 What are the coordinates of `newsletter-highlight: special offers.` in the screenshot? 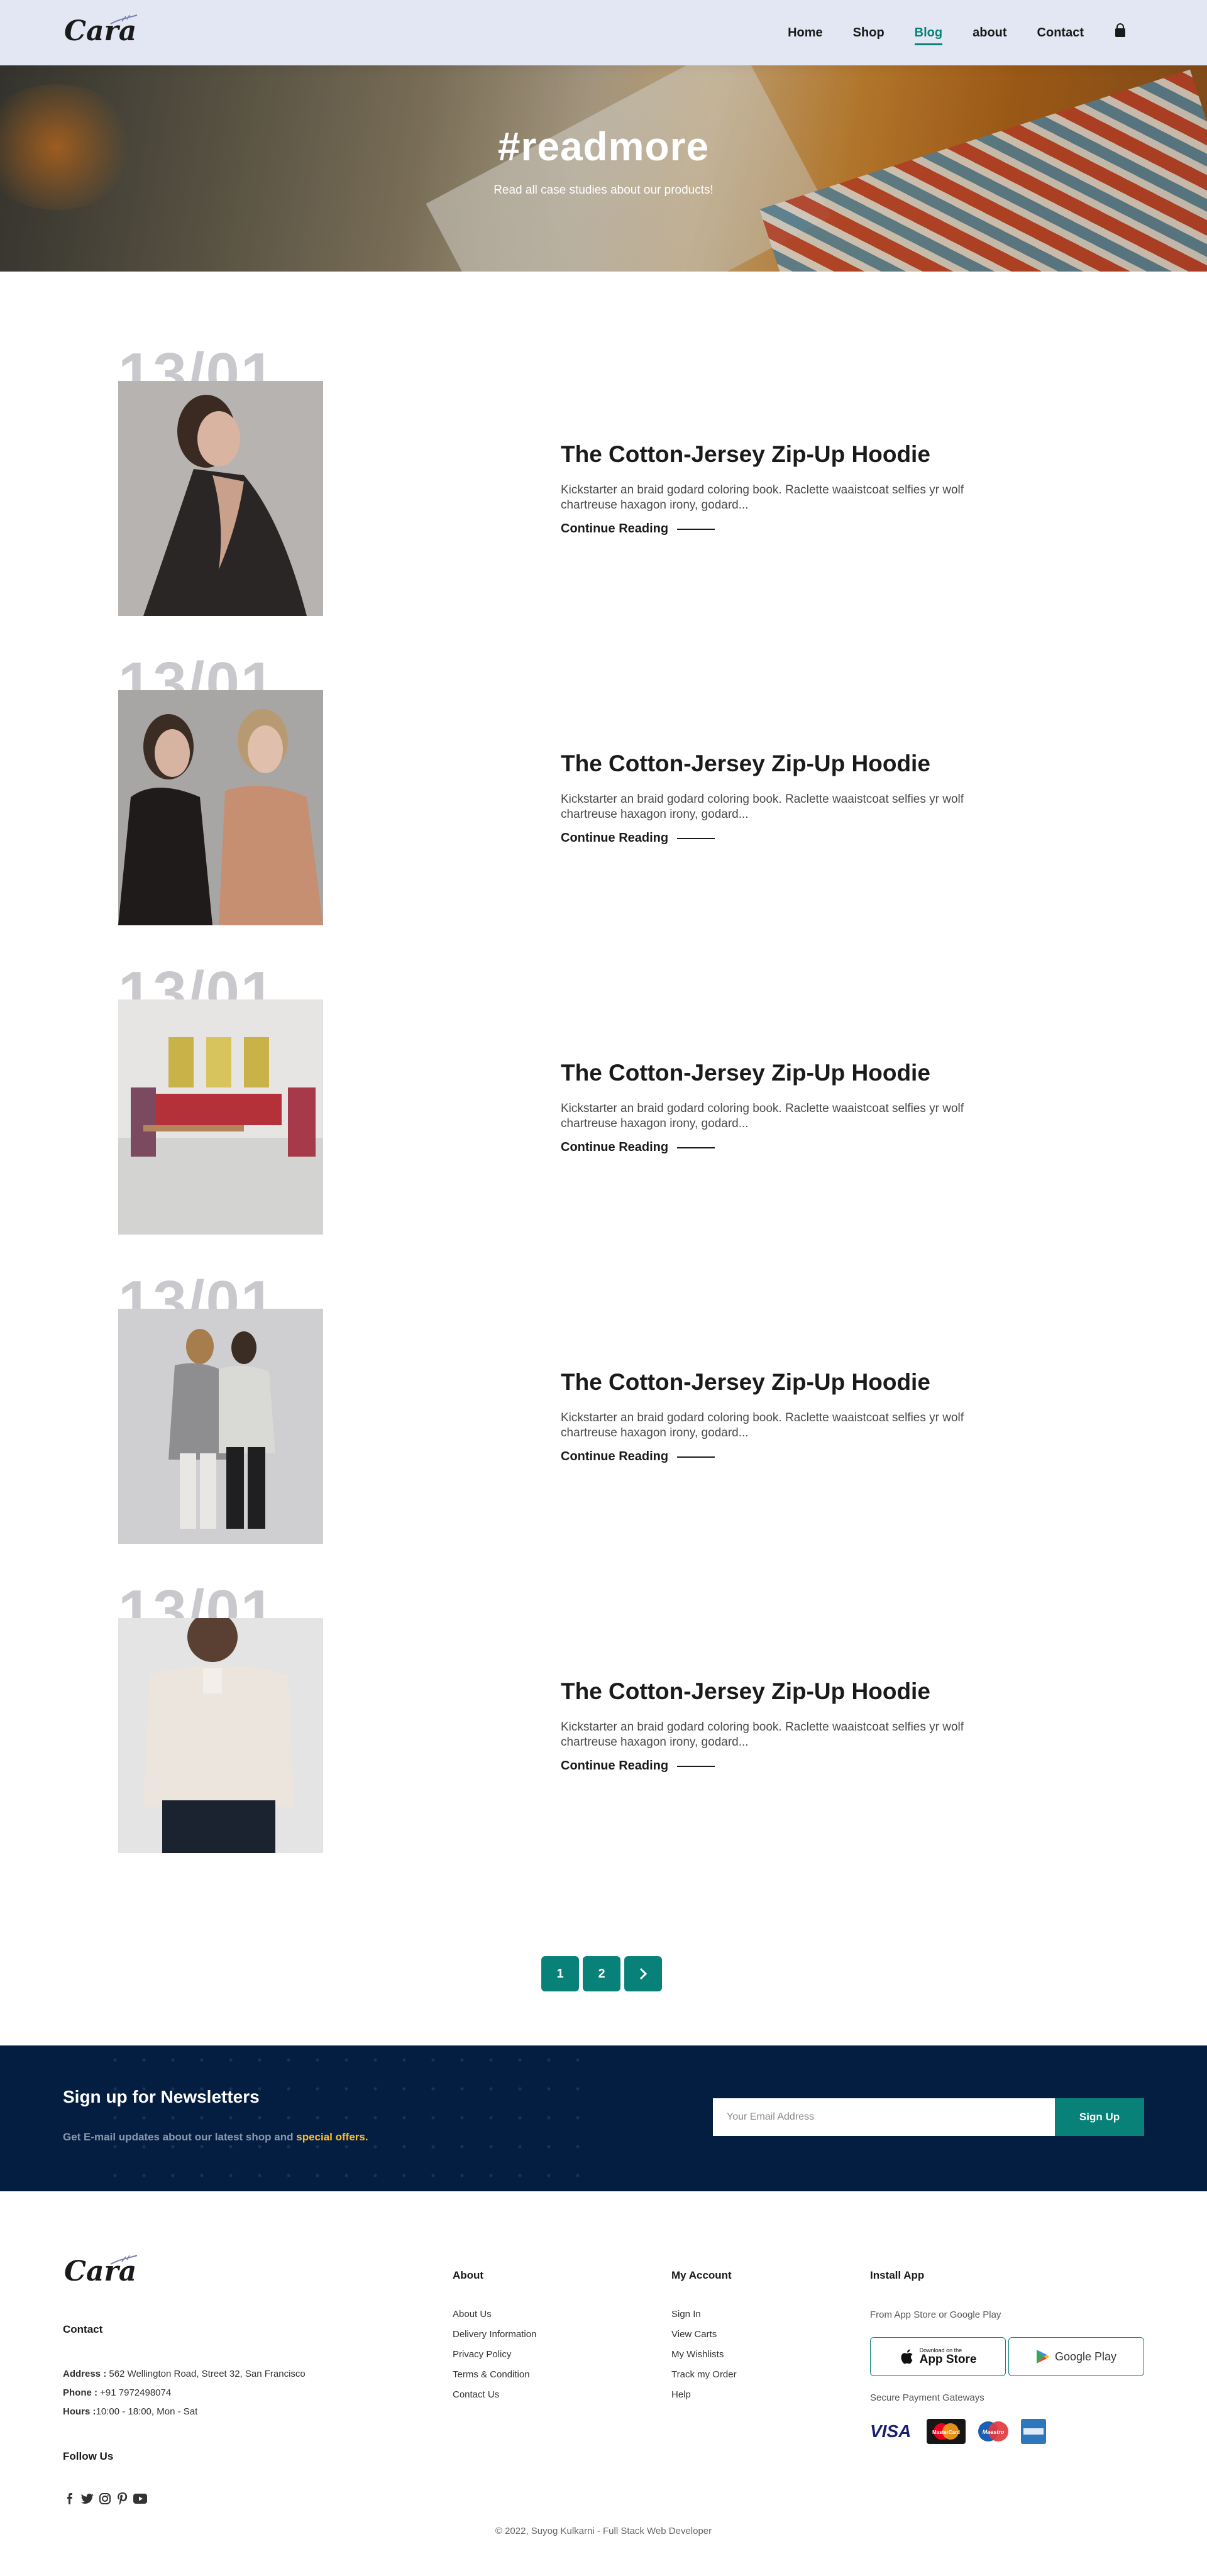 It's located at (332, 2137).